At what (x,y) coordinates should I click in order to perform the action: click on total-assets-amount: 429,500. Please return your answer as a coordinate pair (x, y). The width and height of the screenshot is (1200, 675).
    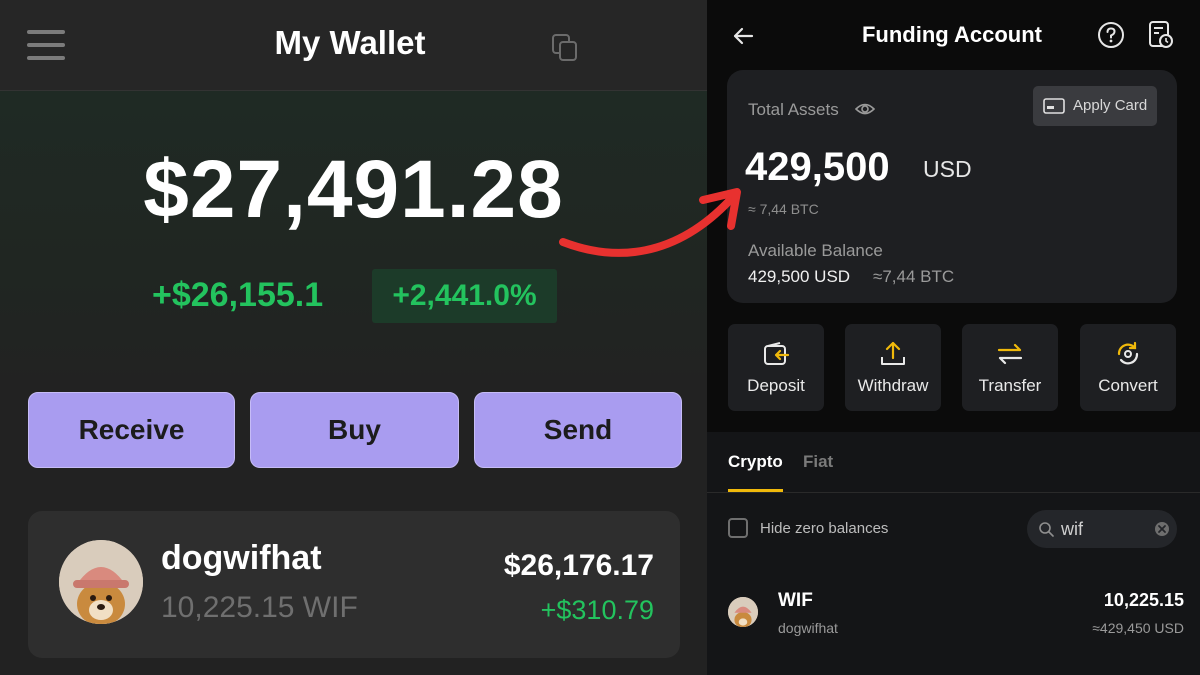
    Looking at the image, I should click on (817, 167).